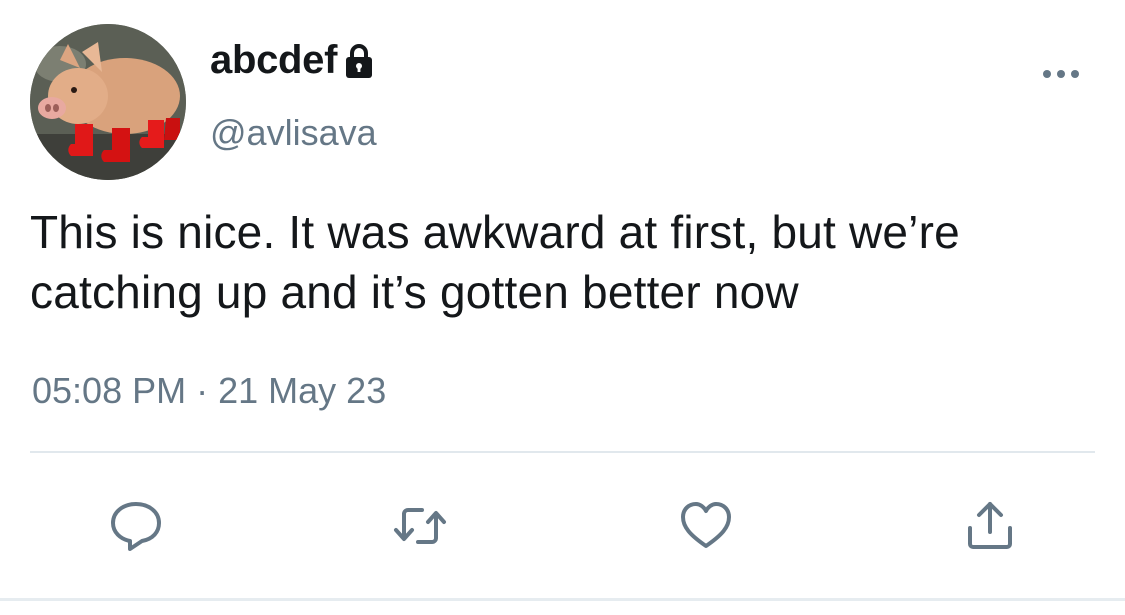  I want to click on display-name: abcdef, so click(291, 60).